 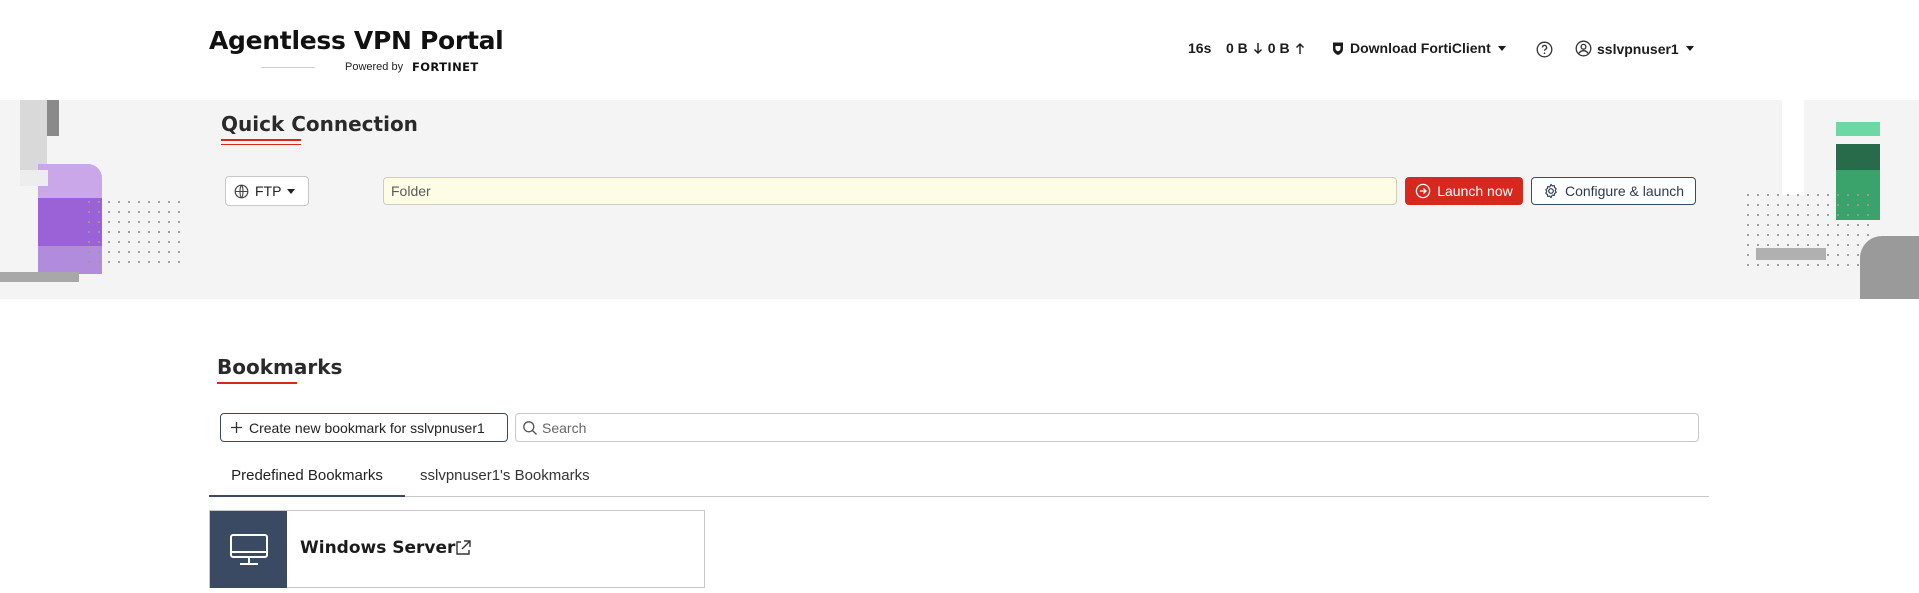 I want to click on bookmarks-title: Bookmarks, so click(x=280, y=367).